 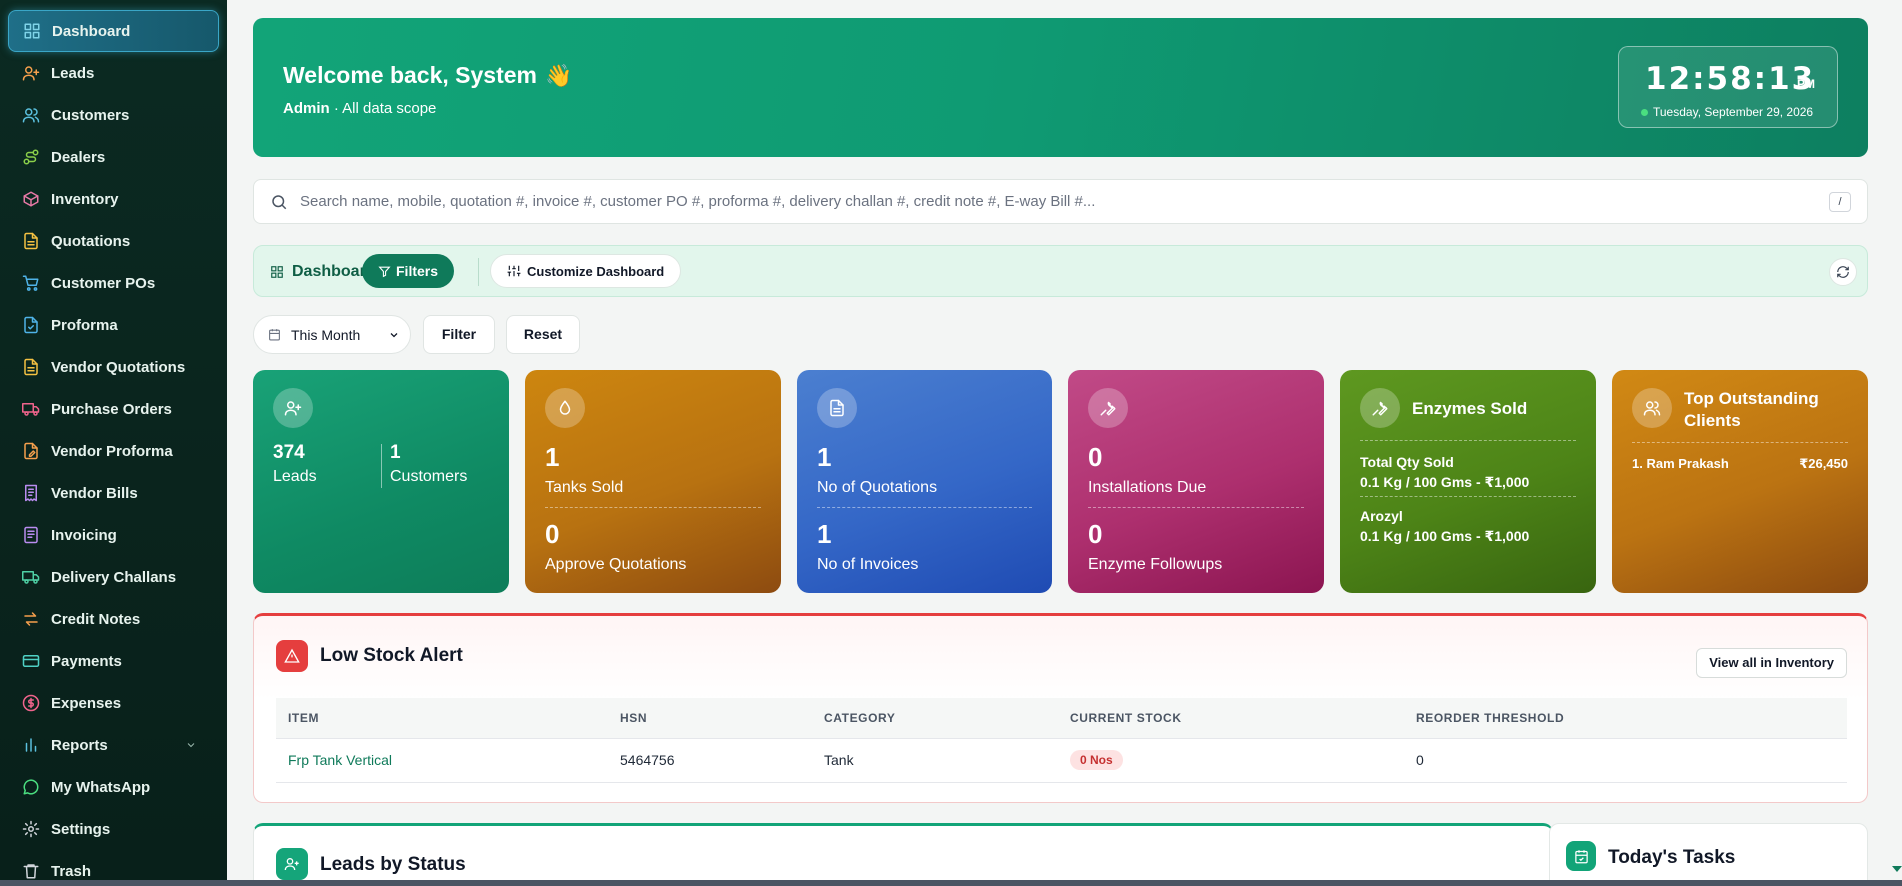 I want to click on sidebar-item-inventory: Inventory, so click(x=113, y=199).